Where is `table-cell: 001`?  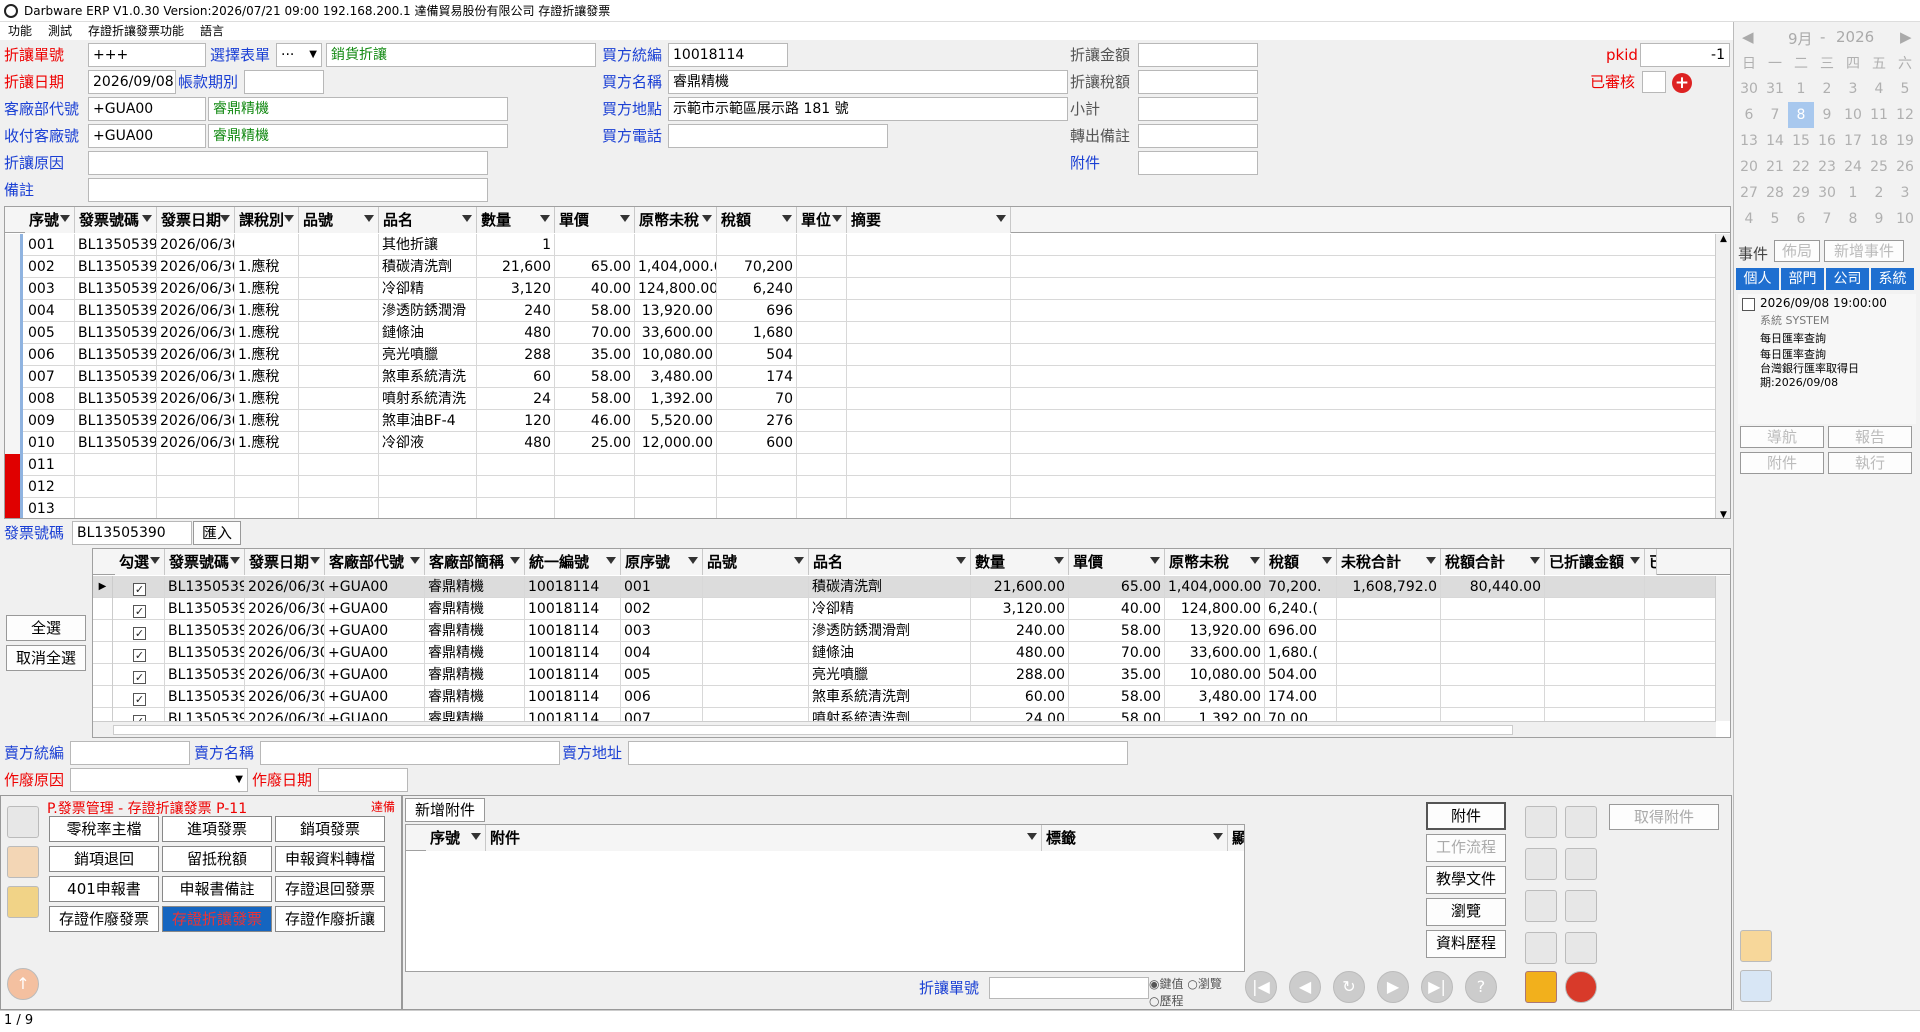 table-cell: 001 is located at coordinates (50, 245).